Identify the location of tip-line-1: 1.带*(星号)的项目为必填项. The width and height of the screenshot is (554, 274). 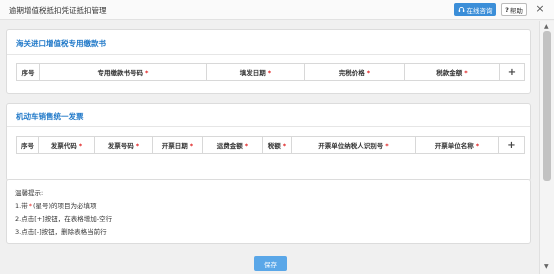
(56, 206).